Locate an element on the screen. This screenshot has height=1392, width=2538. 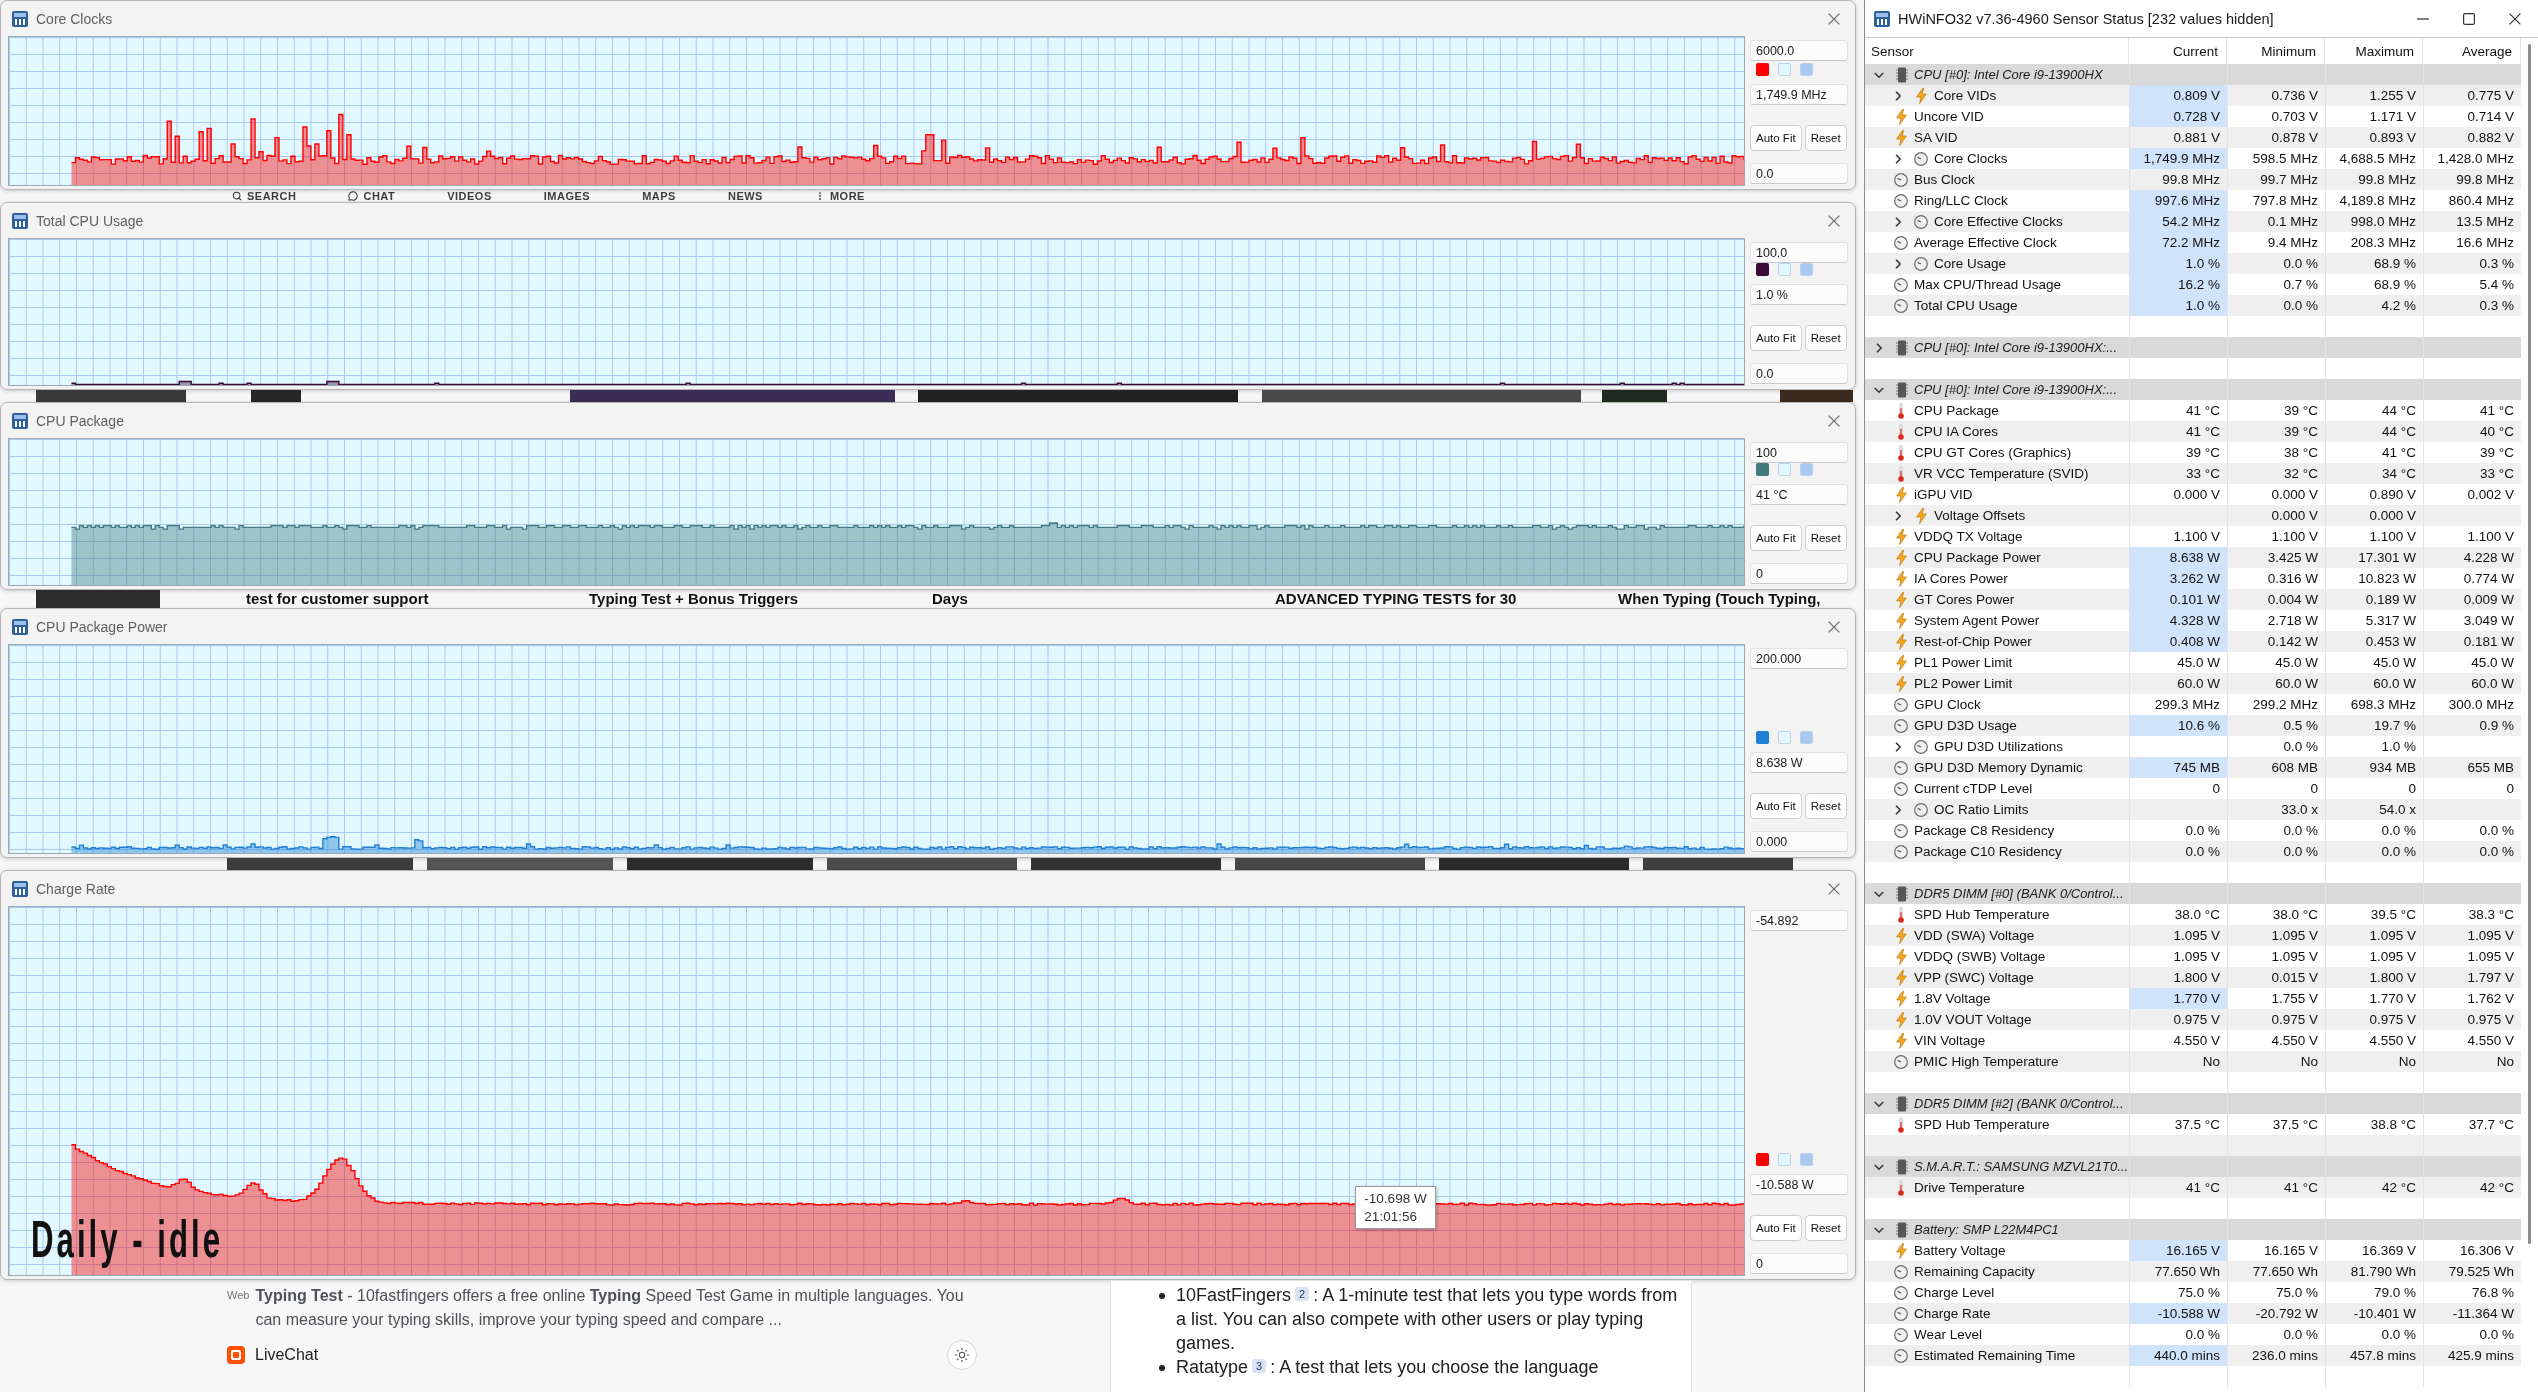
scale-max-field: 6000.0 is located at coordinates (1799, 50).